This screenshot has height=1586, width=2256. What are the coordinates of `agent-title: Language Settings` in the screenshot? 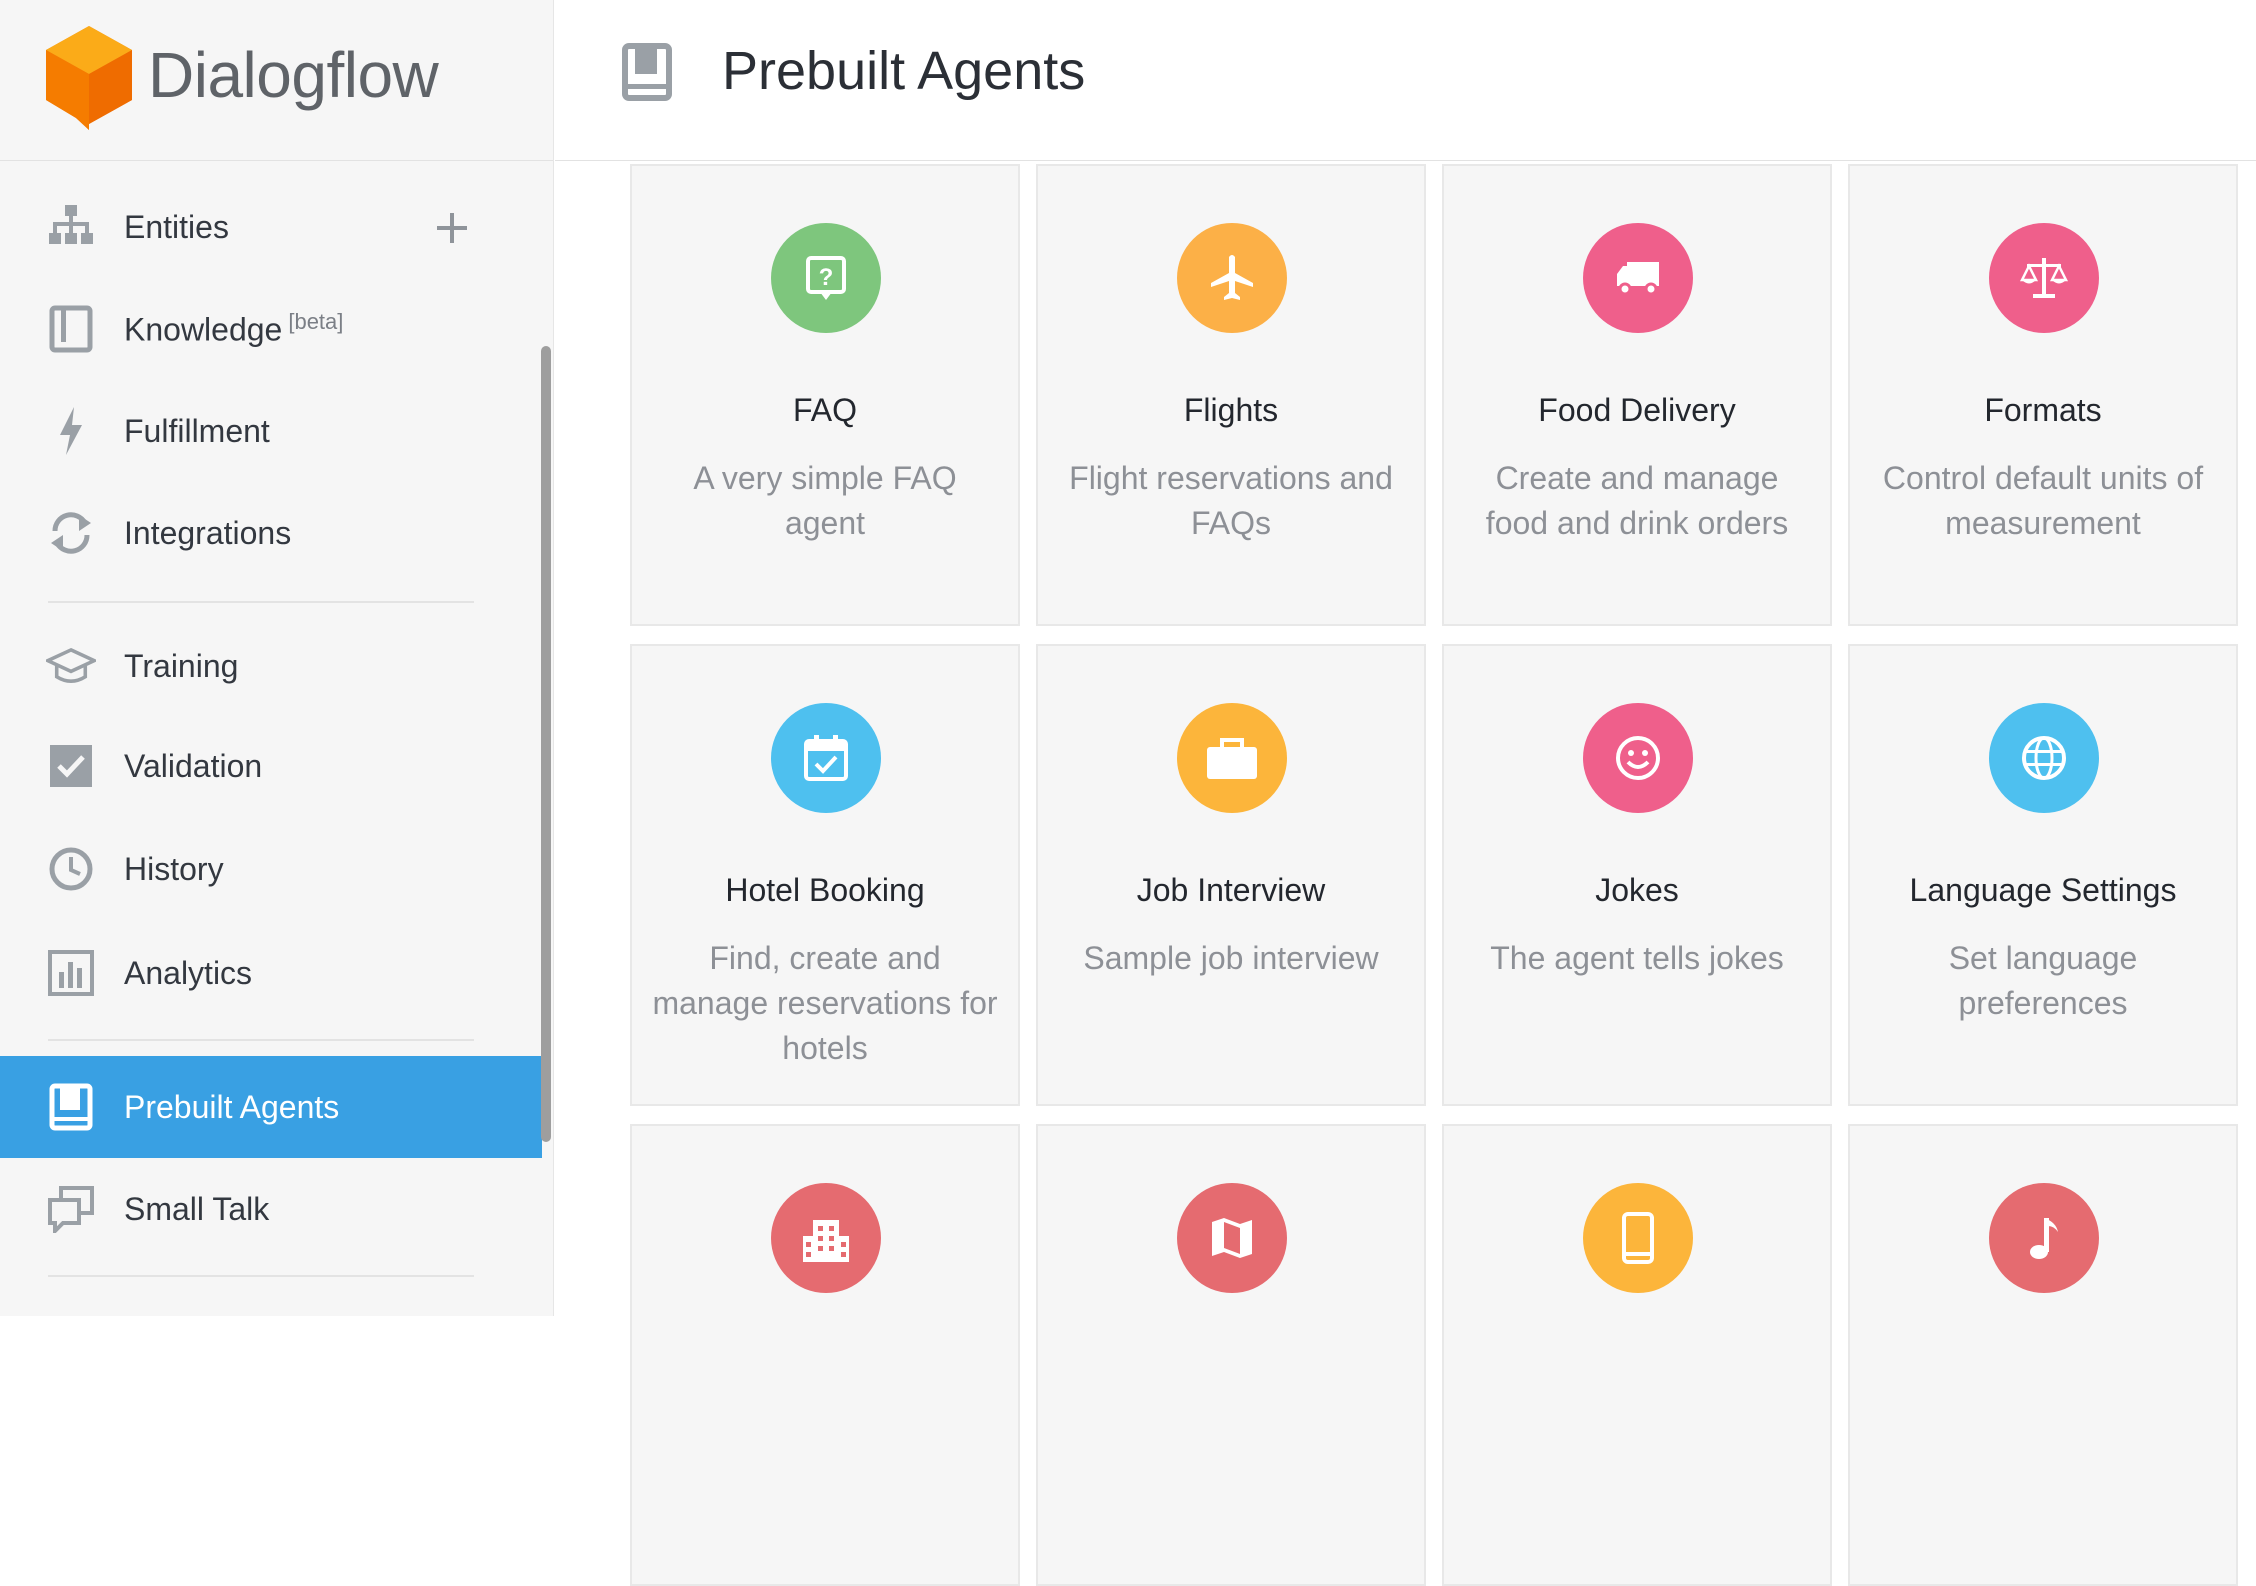 It's located at (2043, 890).